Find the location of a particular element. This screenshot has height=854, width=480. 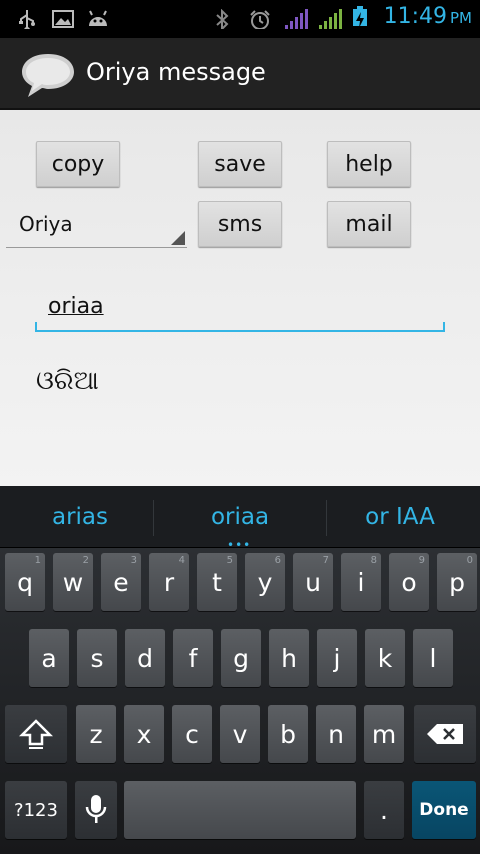

key-q: q1 is located at coordinates (25, 582).